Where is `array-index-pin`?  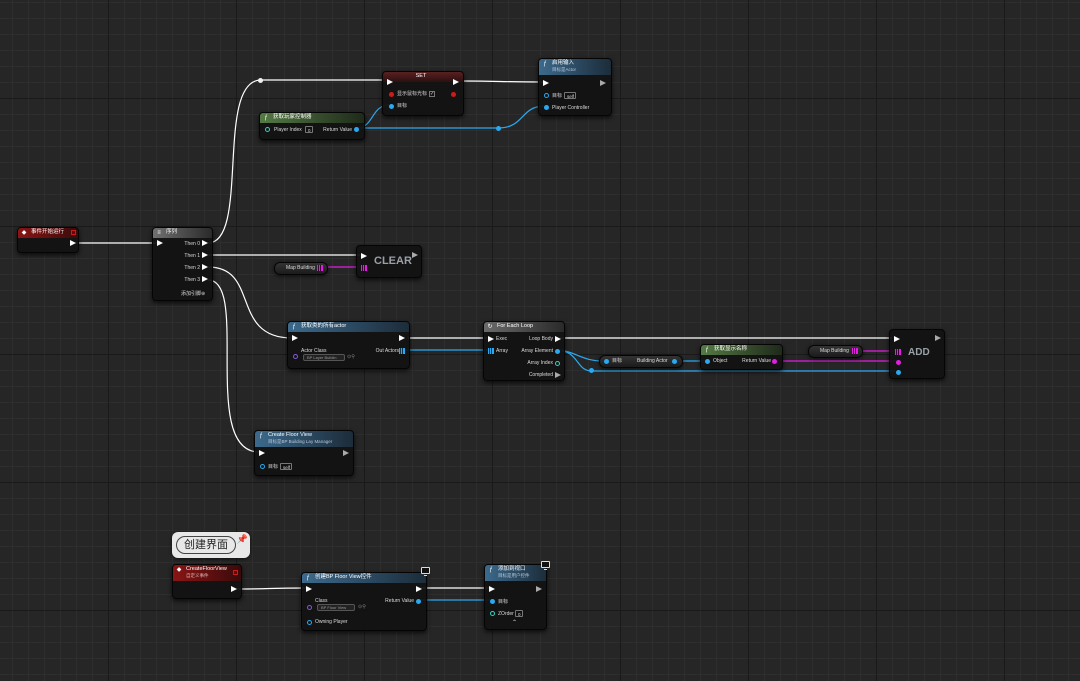 array-index-pin is located at coordinates (557, 363).